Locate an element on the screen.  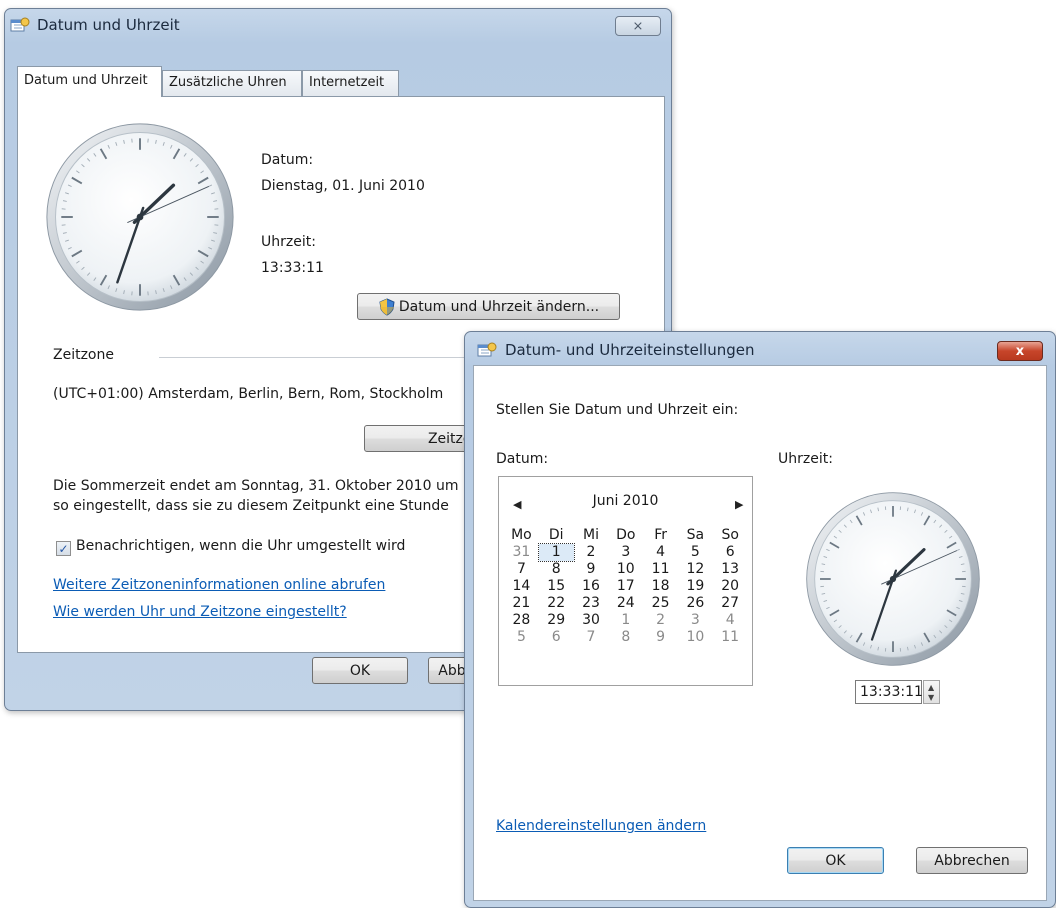
time-spinner: ▲ ▼ is located at coordinates (931, 692).